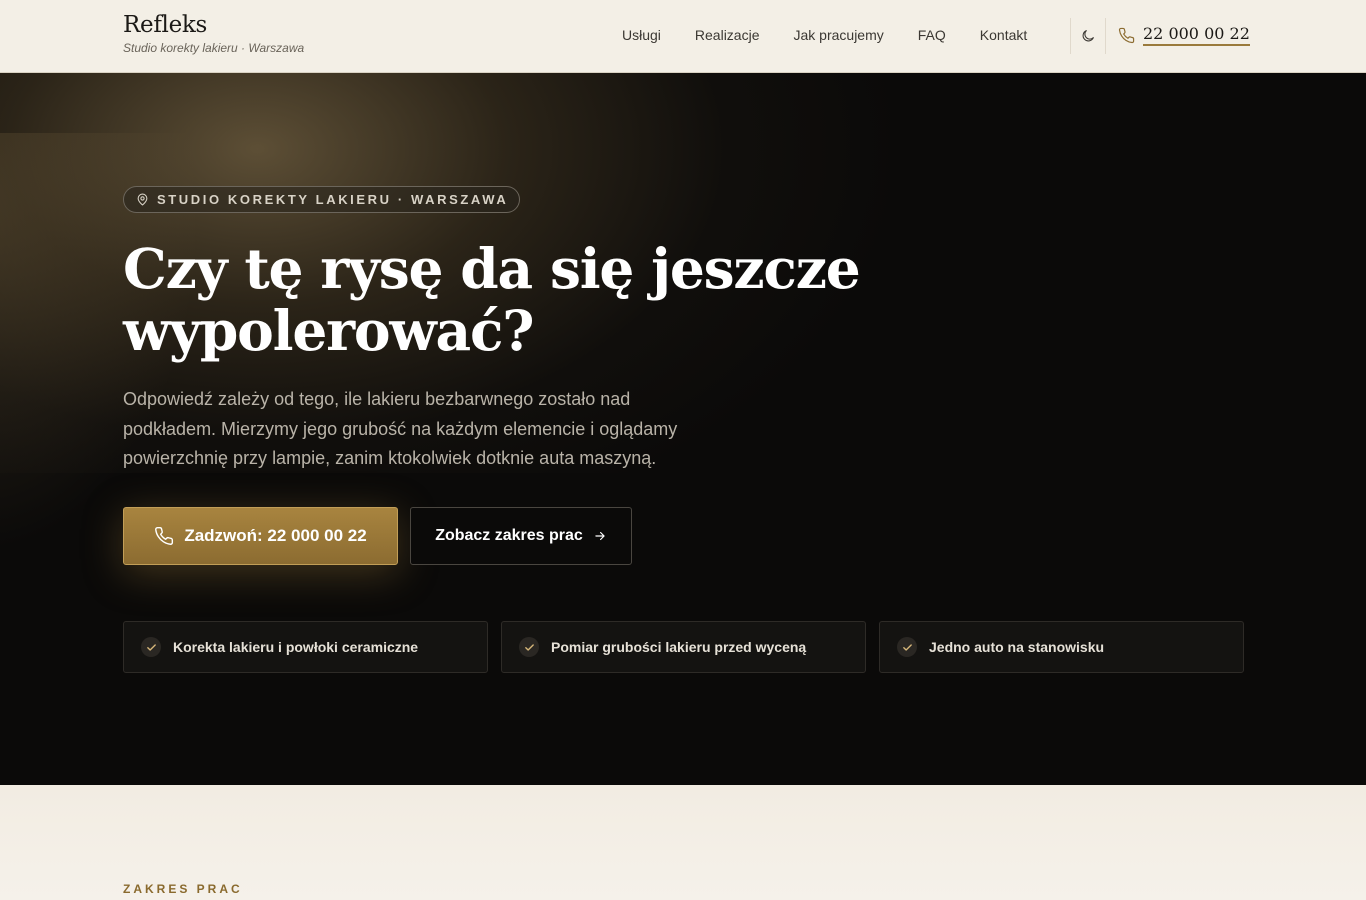  I want to click on feature-card: Korekta lakieru i powłoki ceramiczne, so click(305, 647).